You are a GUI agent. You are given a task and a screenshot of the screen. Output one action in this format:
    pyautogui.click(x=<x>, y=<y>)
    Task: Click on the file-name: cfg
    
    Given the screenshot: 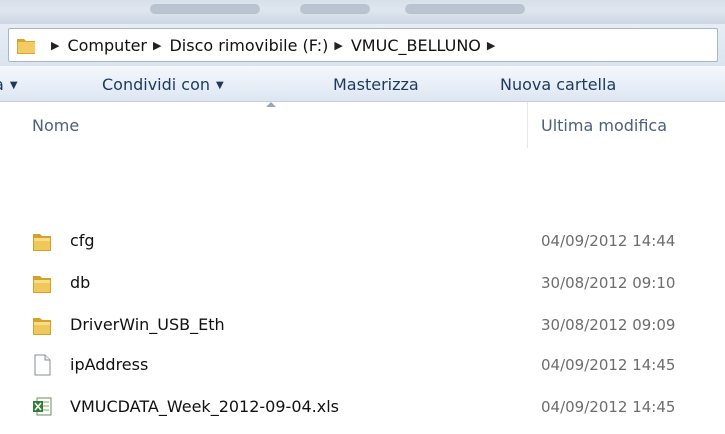 What is the action you would take?
    pyautogui.click(x=82, y=240)
    